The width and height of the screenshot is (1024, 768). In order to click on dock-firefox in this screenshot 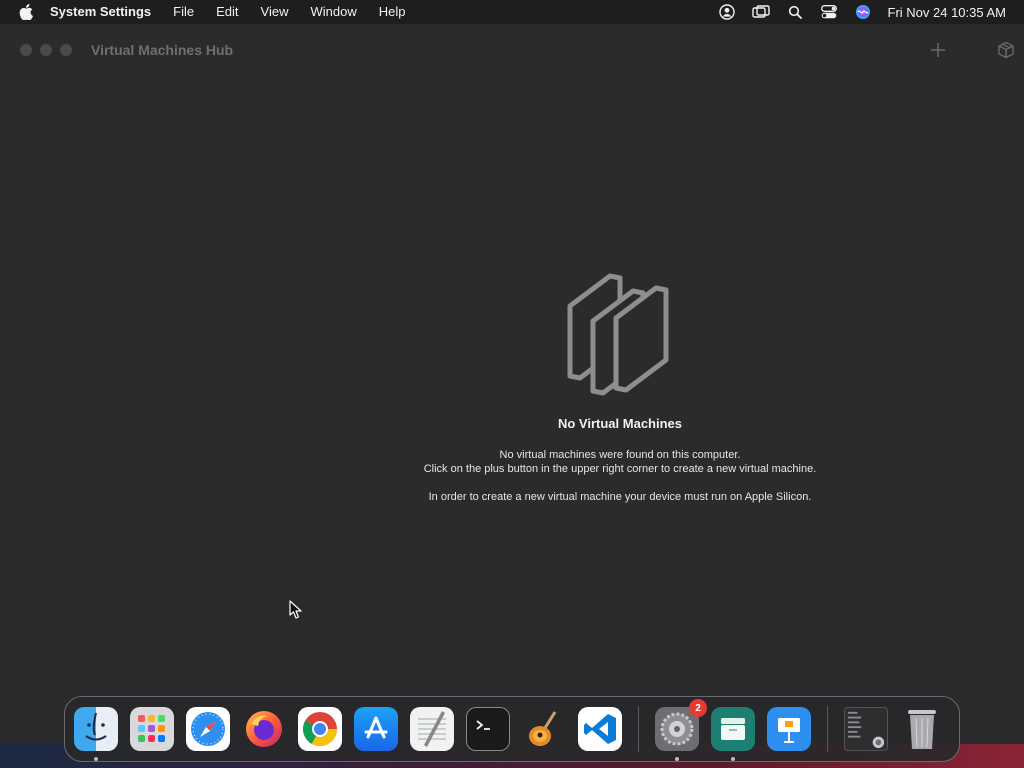, I will do `click(264, 729)`.